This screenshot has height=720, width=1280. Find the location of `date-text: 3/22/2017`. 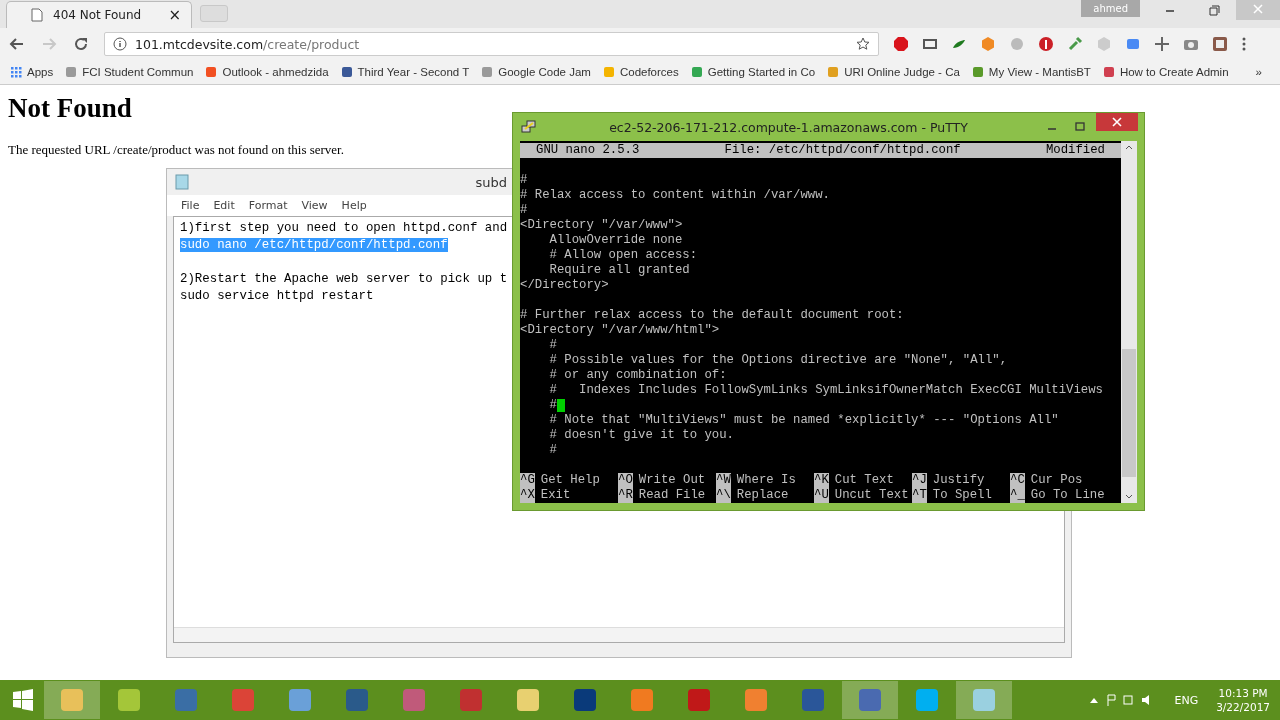

date-text: 3/22/2017 is located at coordinates (1243, 707).